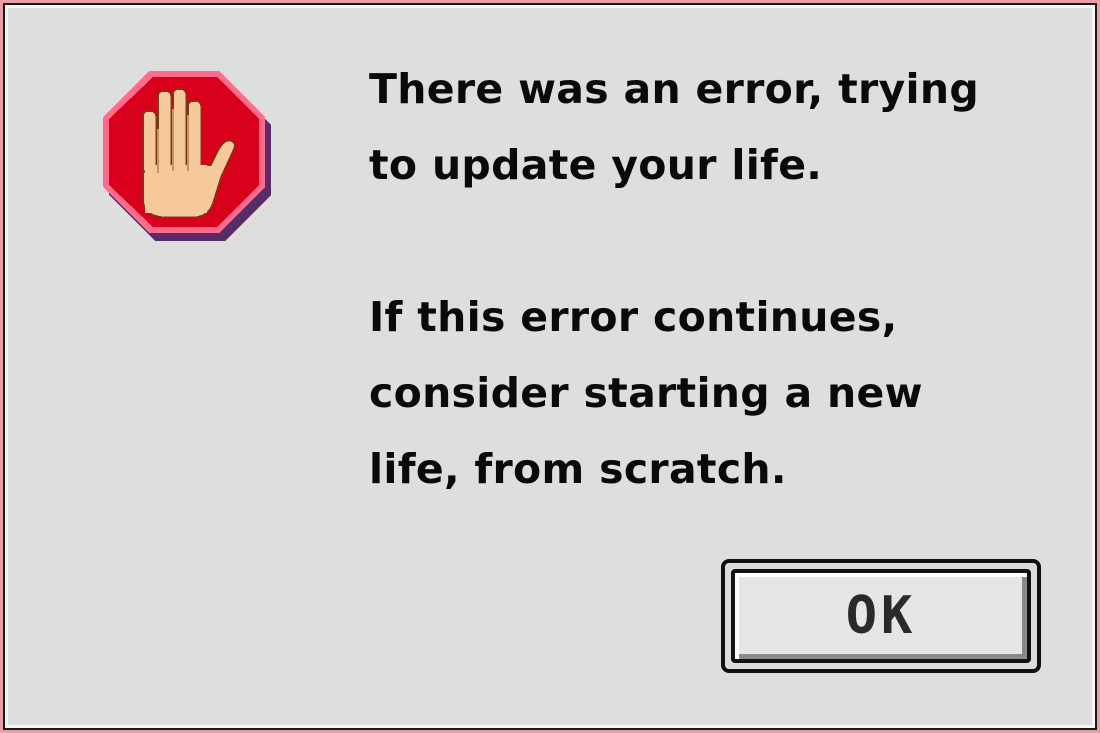  Describe the element at coordinates (596, 165) in the screenshot. I see `message-line: to update your life.` at that location.